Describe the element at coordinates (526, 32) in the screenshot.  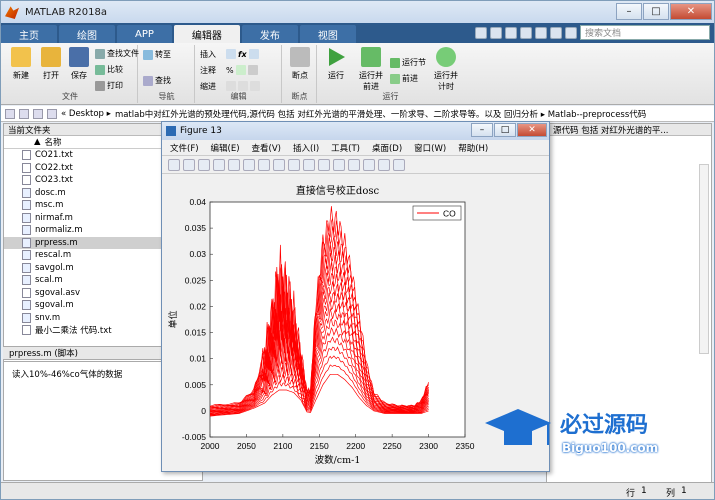
I see `paste-quick-icon` at that location.